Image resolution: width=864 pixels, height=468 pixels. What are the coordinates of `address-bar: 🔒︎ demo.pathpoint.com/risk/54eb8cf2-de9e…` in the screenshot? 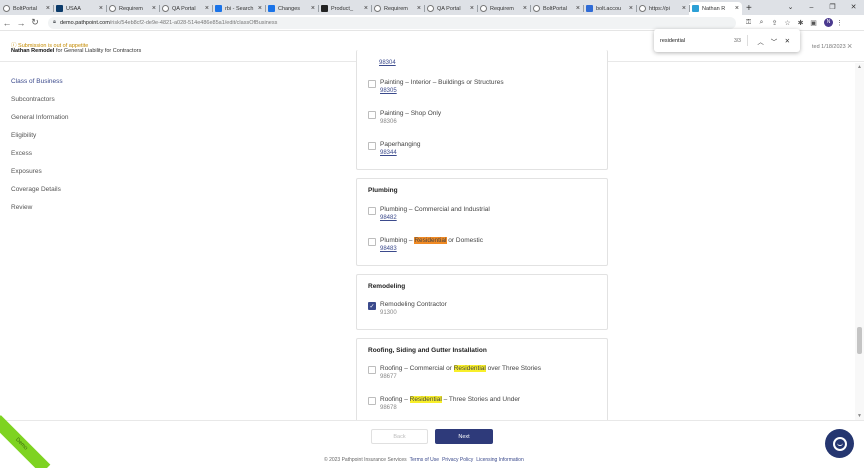 It's located at (392, 22).